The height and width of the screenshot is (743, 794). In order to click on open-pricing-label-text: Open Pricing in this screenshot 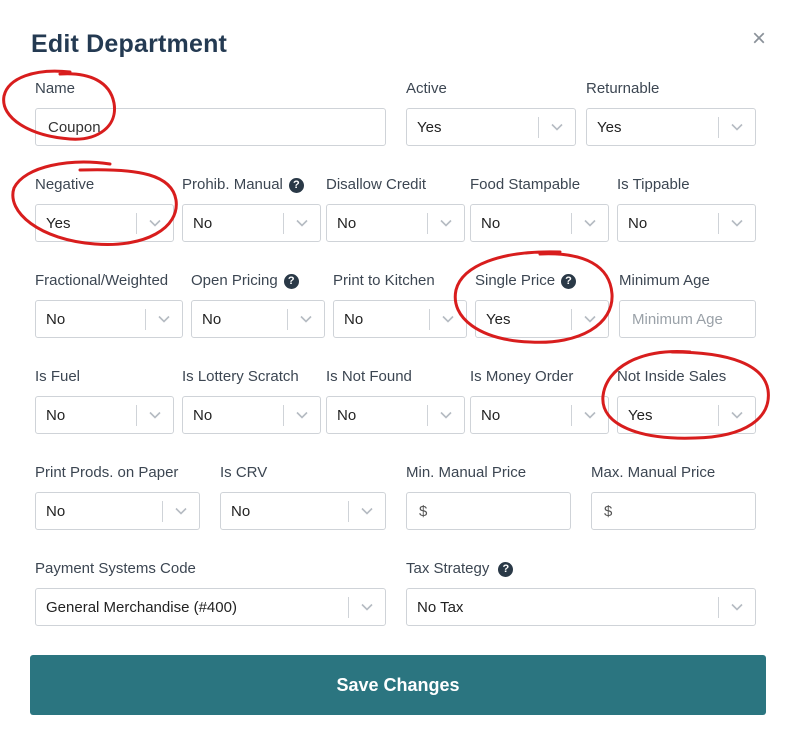, I will do `click(234, 280)`.